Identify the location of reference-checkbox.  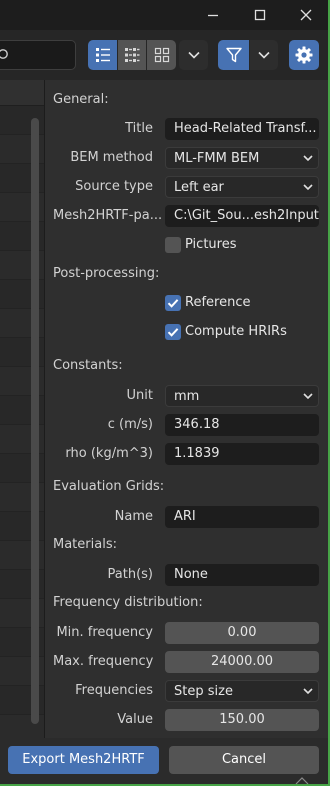
(173, 303).